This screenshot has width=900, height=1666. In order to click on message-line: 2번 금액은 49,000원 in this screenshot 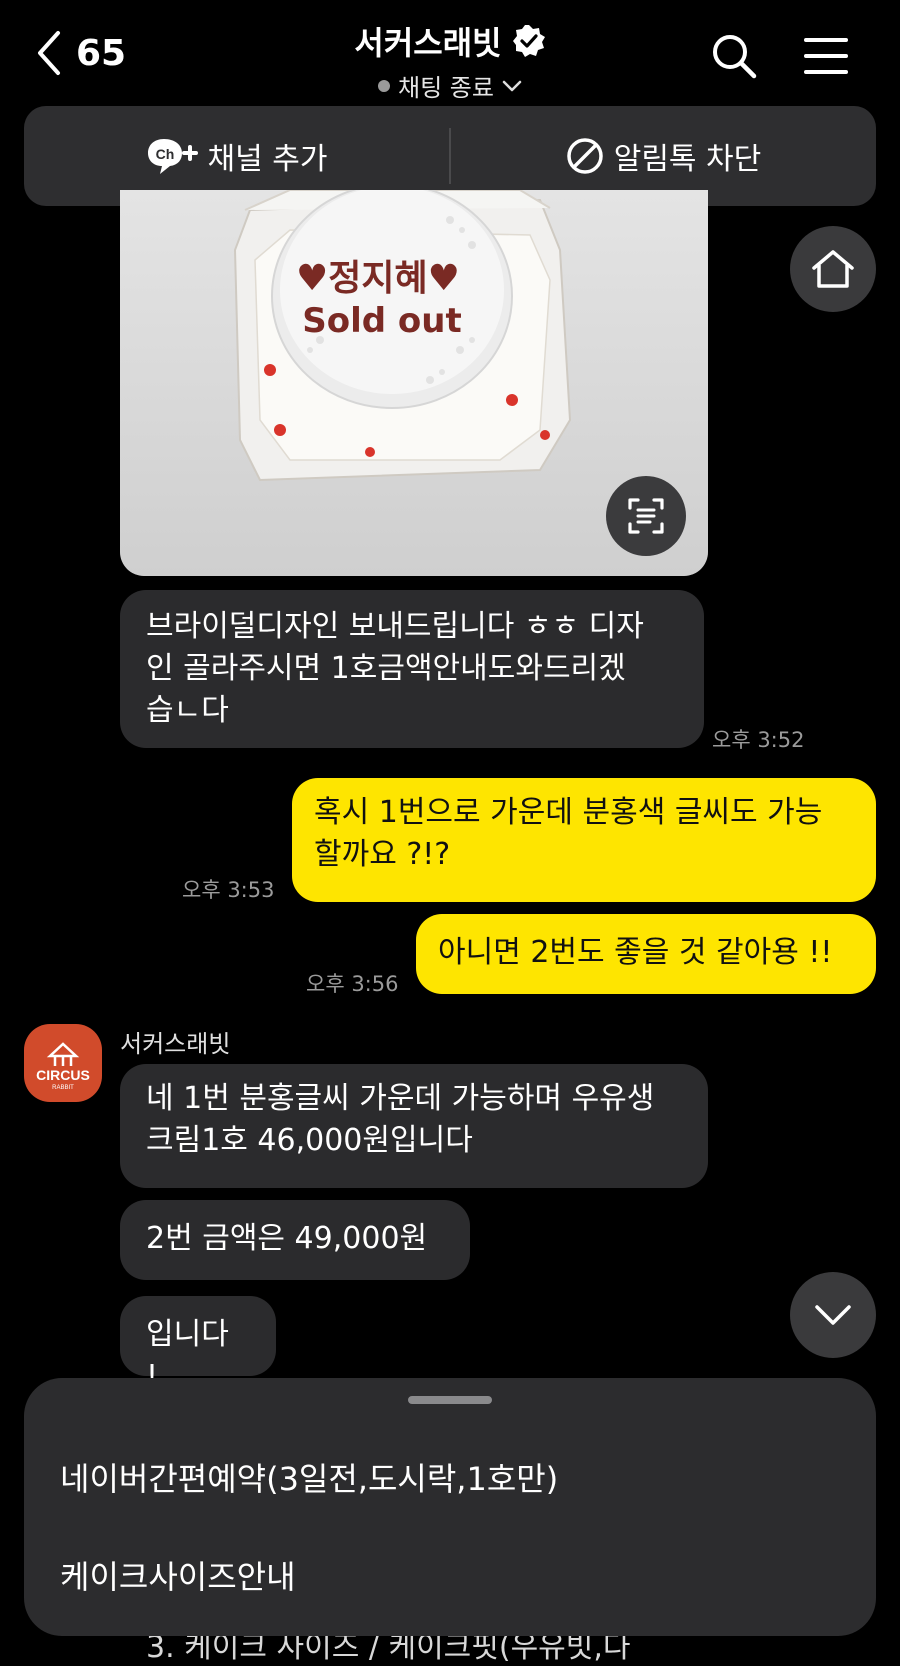, I will do `click(287, 1238)`.